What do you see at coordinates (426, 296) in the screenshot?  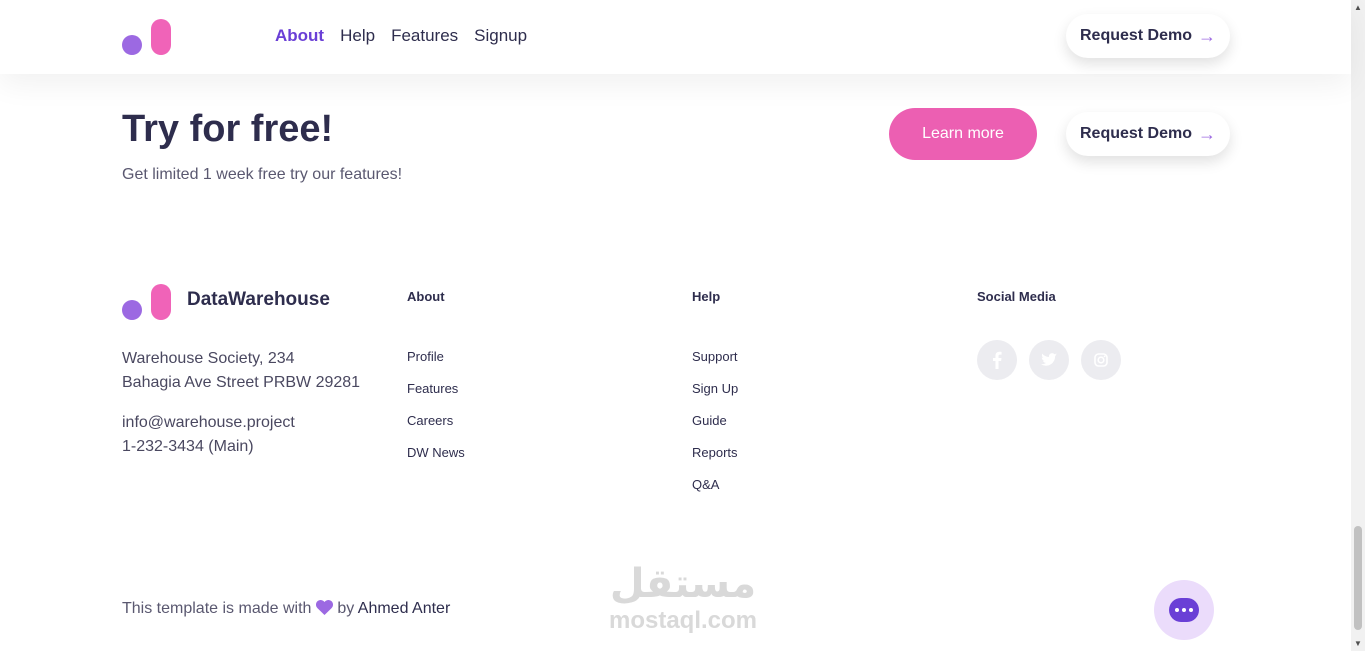 I see `footer-about-title: About` at bounding box center [426, 296].